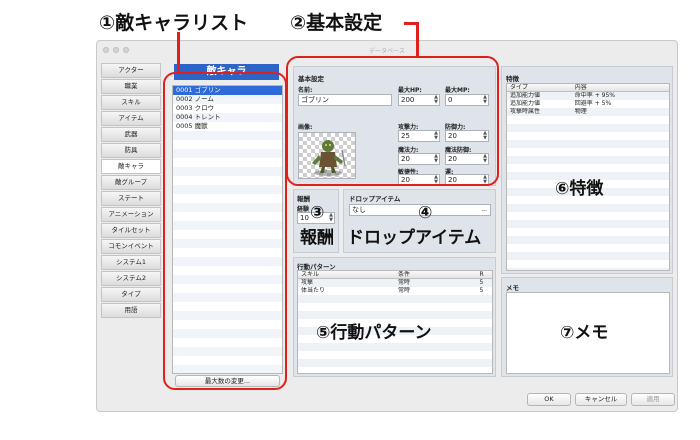 The height and width of the screenshot is (440, 700). What do you see at coordinates (395, 291) in the screenshot?
I see `table-row: 体当たり 常時 5` at bounding box center [395, 291].